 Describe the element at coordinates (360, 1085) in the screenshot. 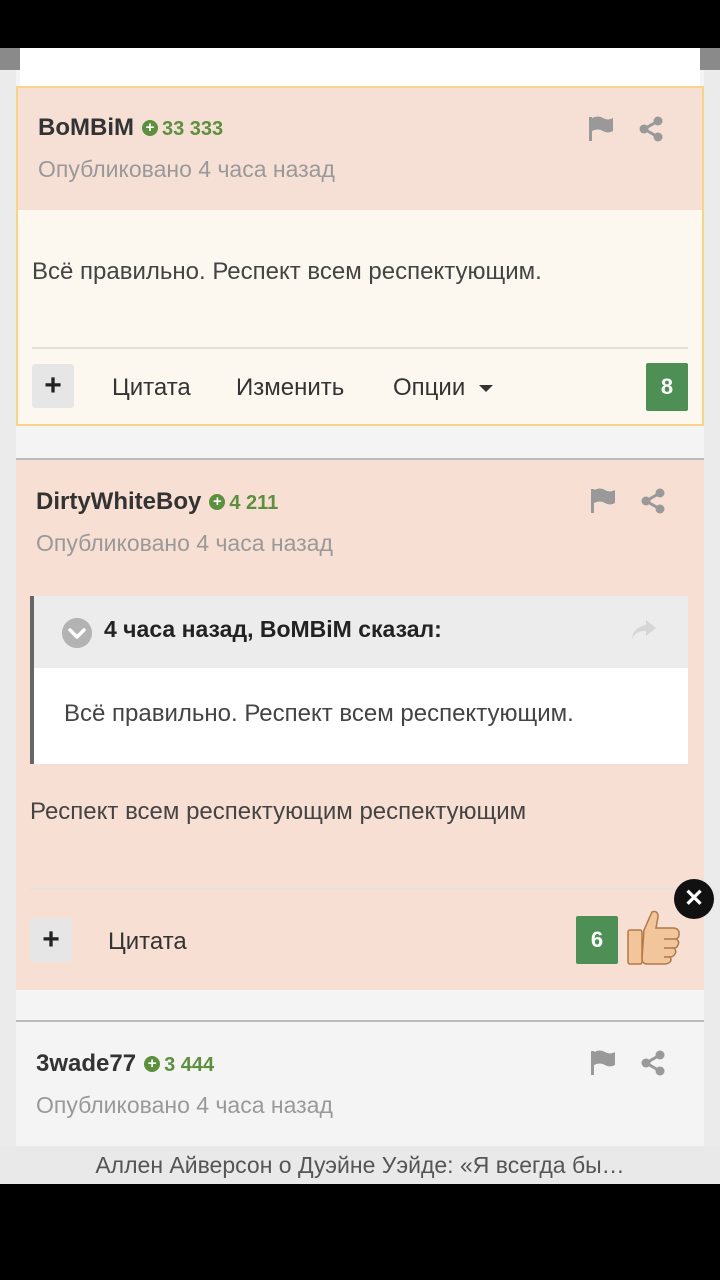

I see `post-3wade77: 3wade77 +3 444 Опубликовано 4 часа назад` at that location.